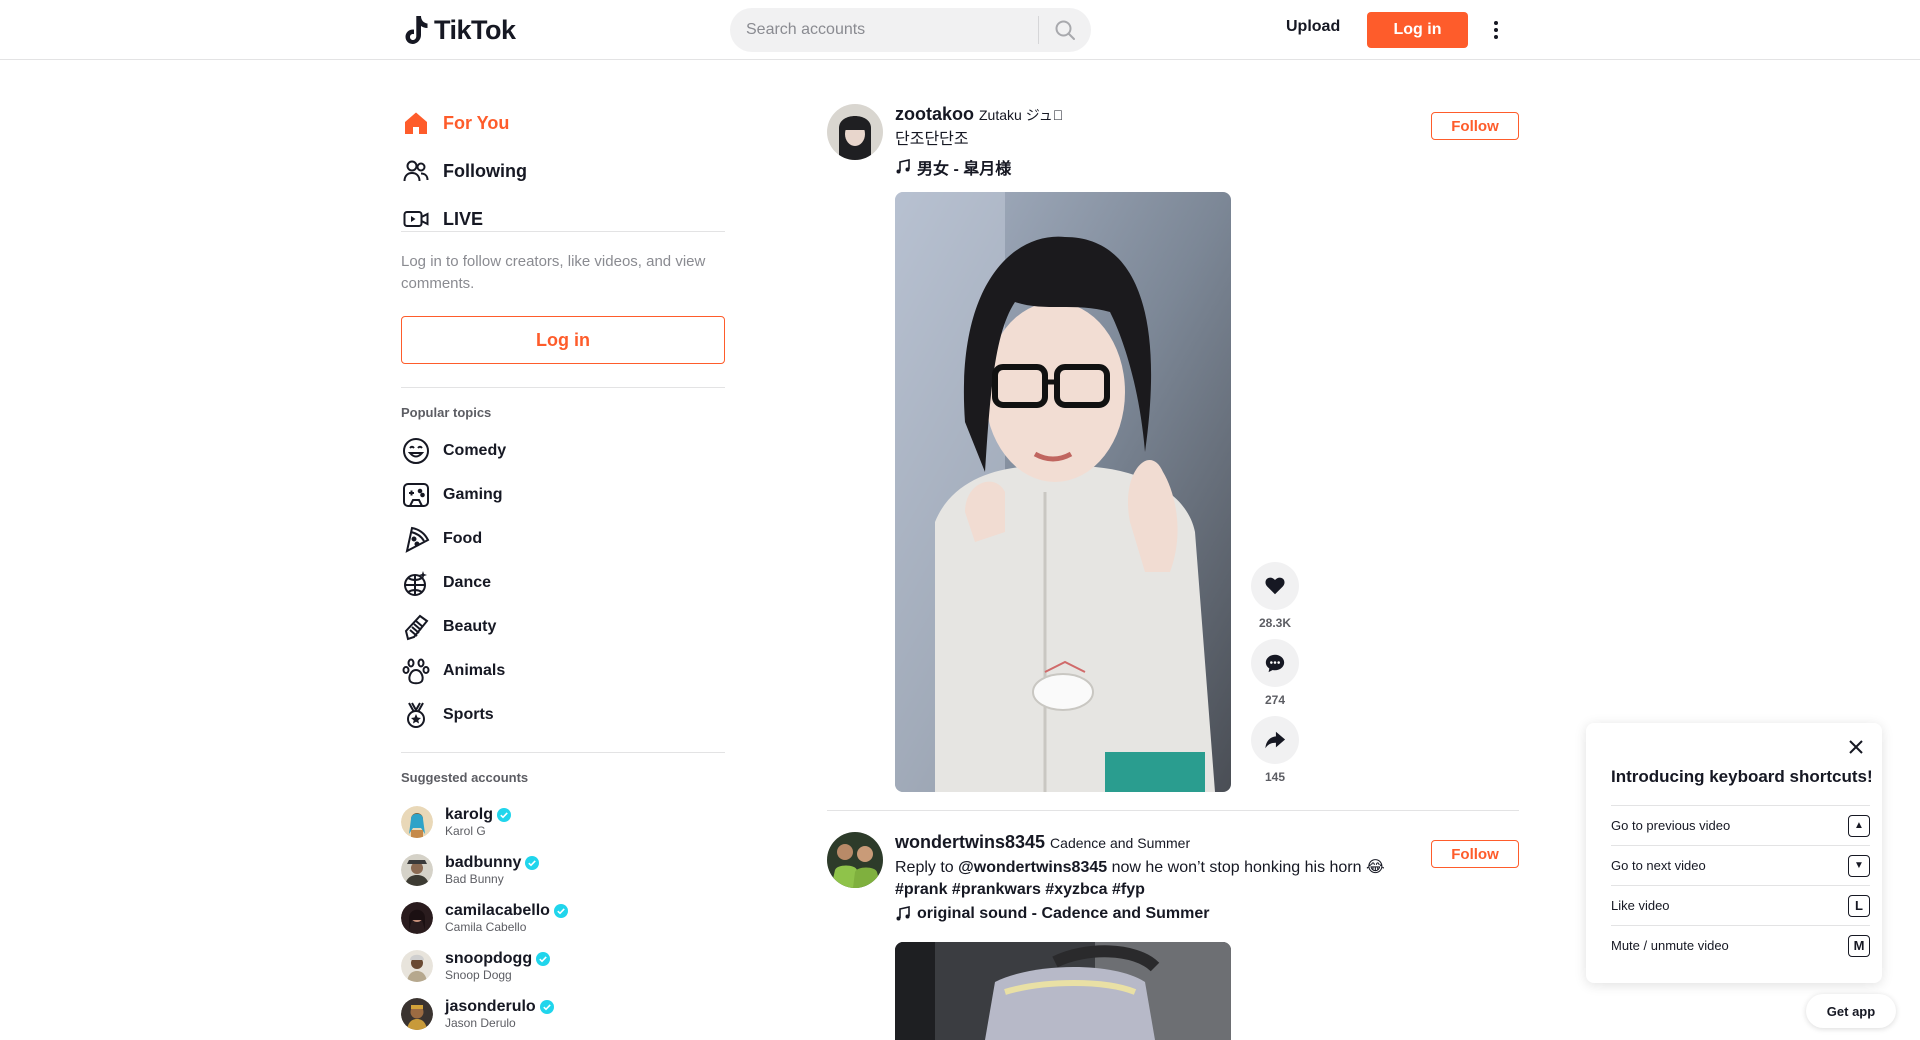 The width and height of the screenshot is (1920, 1040). I want to click on topic-beauty: Beauty, so click(448, 627).